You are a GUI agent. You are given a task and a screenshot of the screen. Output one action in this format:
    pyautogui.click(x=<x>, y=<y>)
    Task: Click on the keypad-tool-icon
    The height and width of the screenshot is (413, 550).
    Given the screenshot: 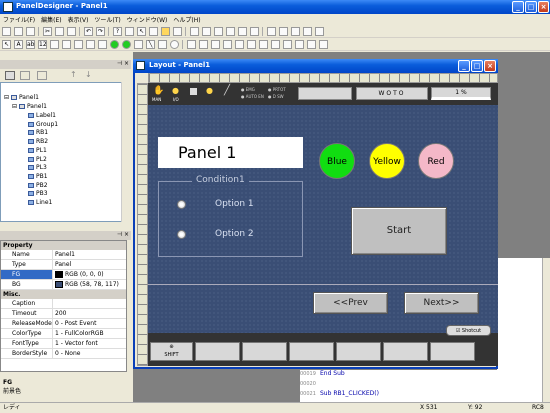 What is the action you would take?
    pyautogui.click(x=251, y=44)
    